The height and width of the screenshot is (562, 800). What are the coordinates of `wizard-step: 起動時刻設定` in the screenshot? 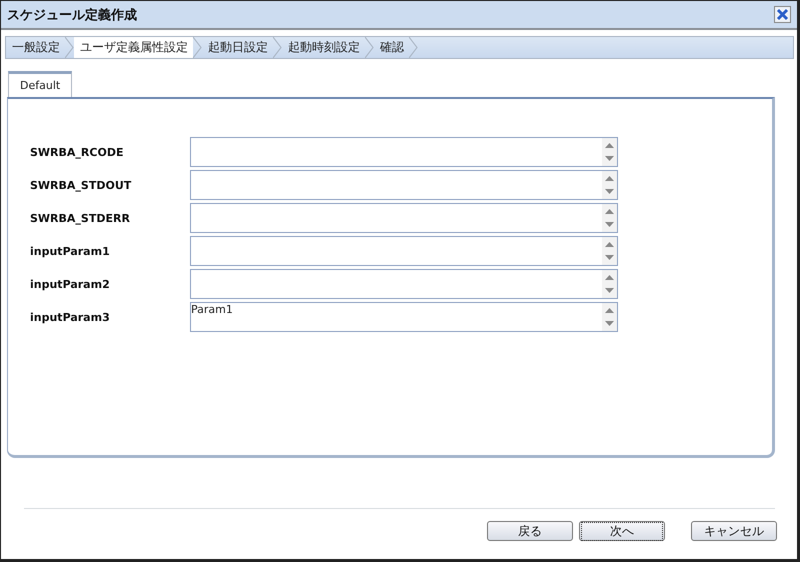 It's located at (323, 47).